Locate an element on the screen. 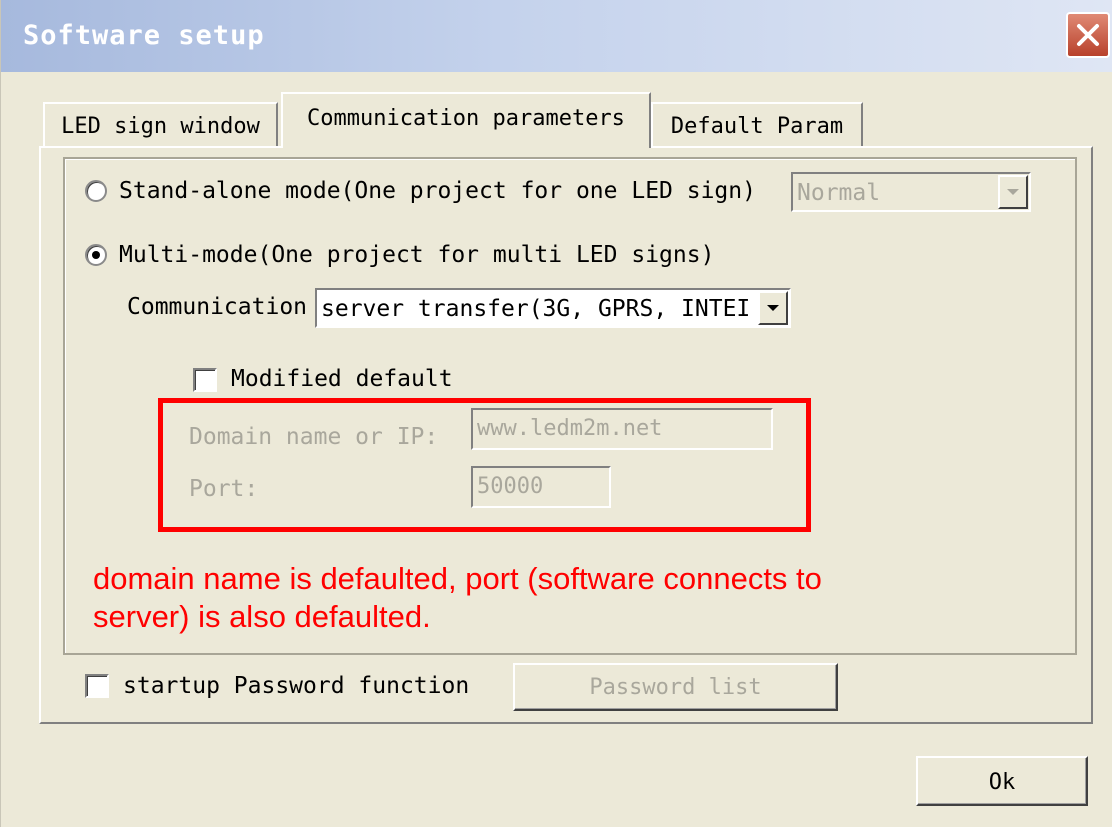  communication-select: server transfer(3G, GPRS, INTEI is located at coordinates (553, 308).